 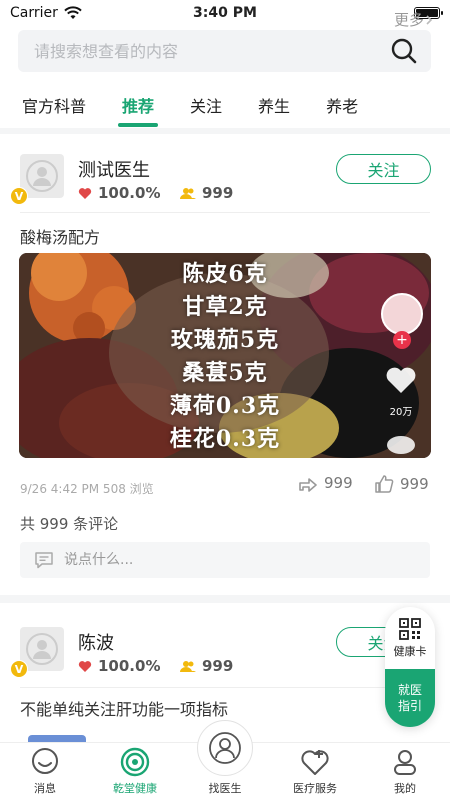 What do you see at coordinates (408, 20) in the screenshot?
I see `tabs-more-label: 更多` at bounding box center [408, 20].